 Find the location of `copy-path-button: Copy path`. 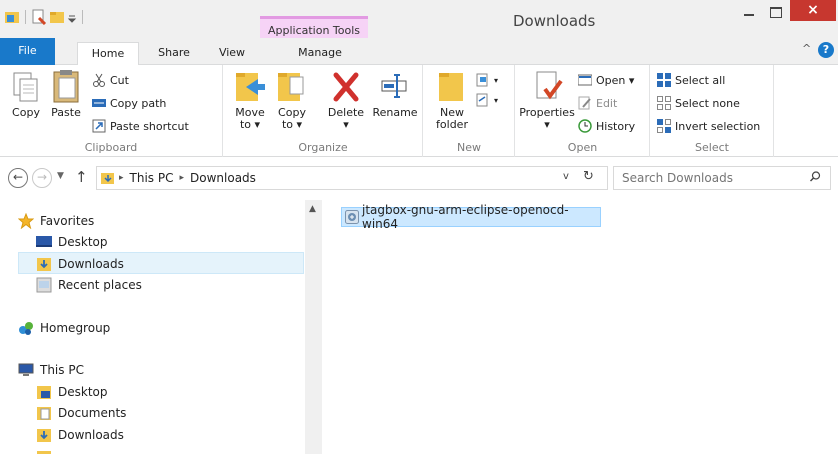

copy-path-button: Copy path is located at coordinates (129, 103).